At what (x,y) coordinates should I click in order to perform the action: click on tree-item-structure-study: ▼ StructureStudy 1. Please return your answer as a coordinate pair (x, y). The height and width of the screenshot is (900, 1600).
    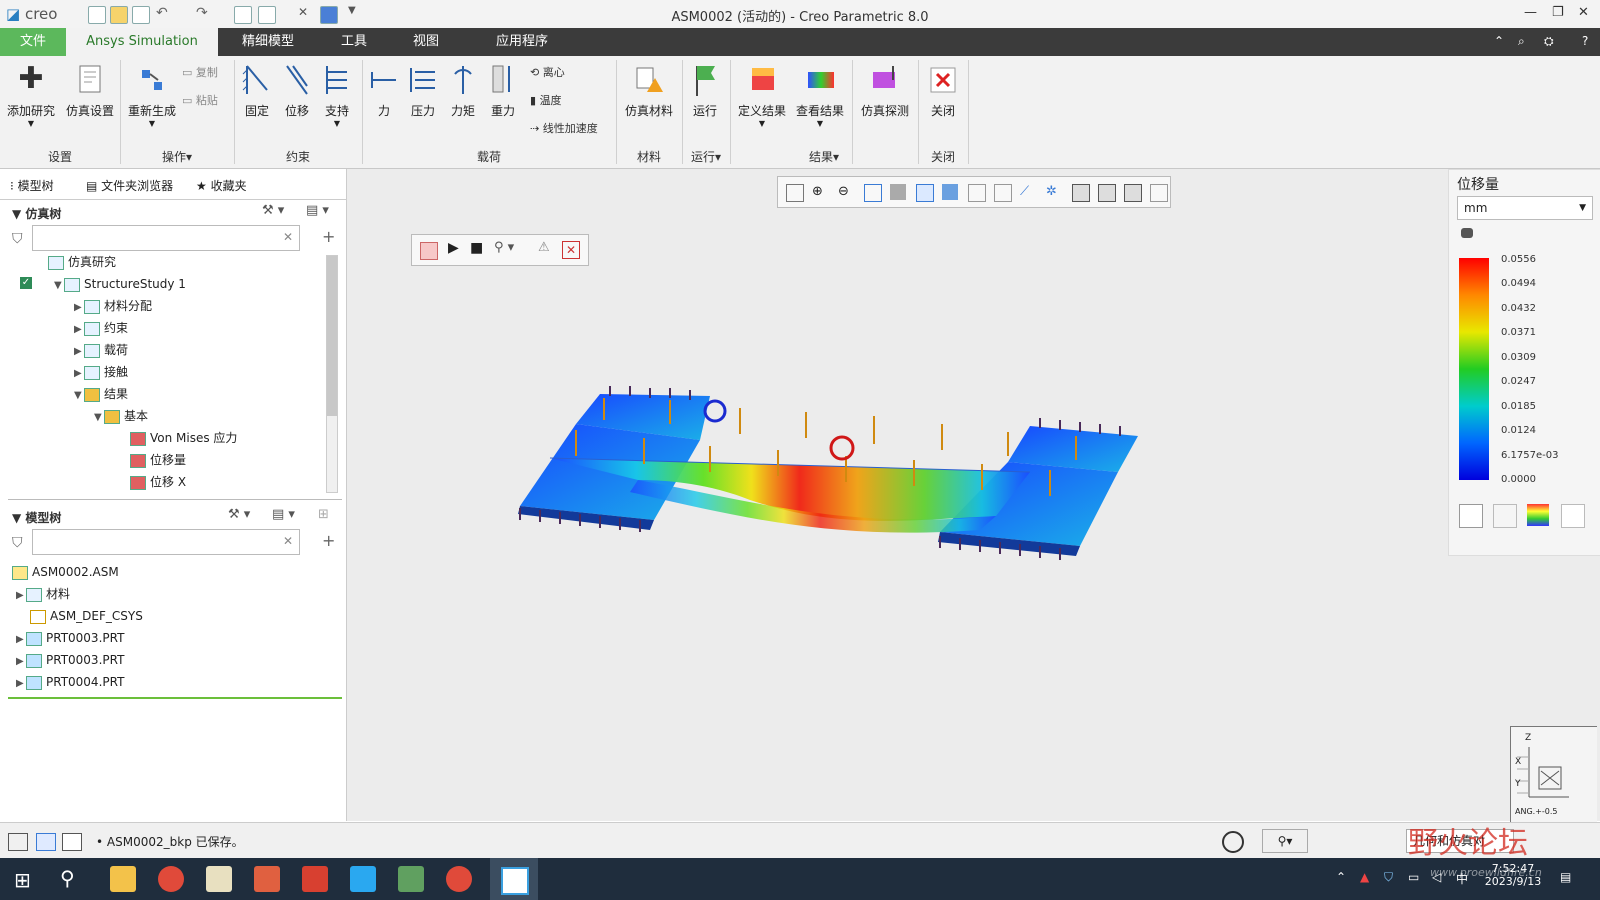
    Looking at the image, I should click on (120, 284).